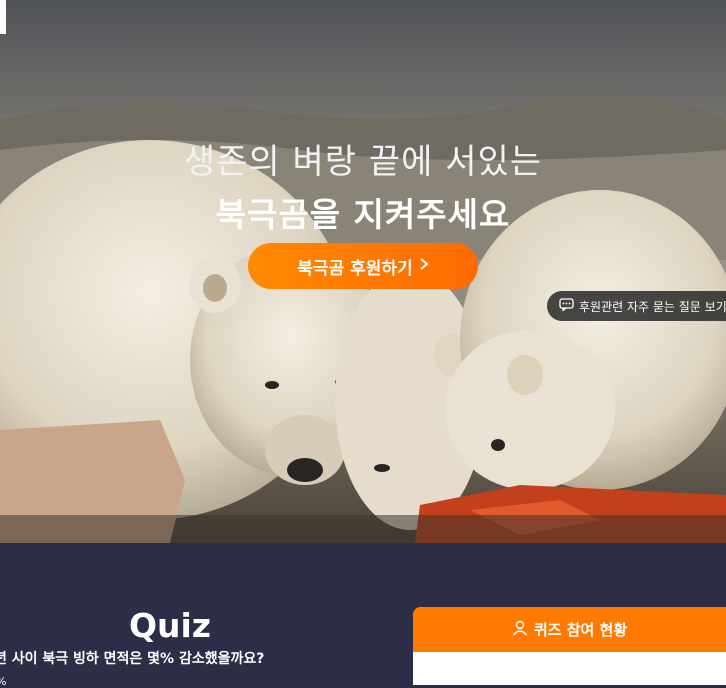 The height and width of the screenshot is (688, 726). What do you see at coordinates (424, 266) in the screenshot?
I see `chevron-right-icon` at bounding box center [424, 266].